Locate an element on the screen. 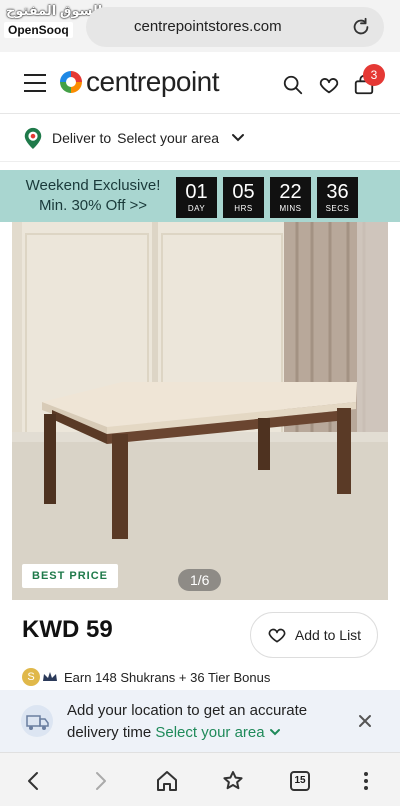 The height and width of the screenshot is (806, 400). crown-icon is located at coordinates (50, 676).